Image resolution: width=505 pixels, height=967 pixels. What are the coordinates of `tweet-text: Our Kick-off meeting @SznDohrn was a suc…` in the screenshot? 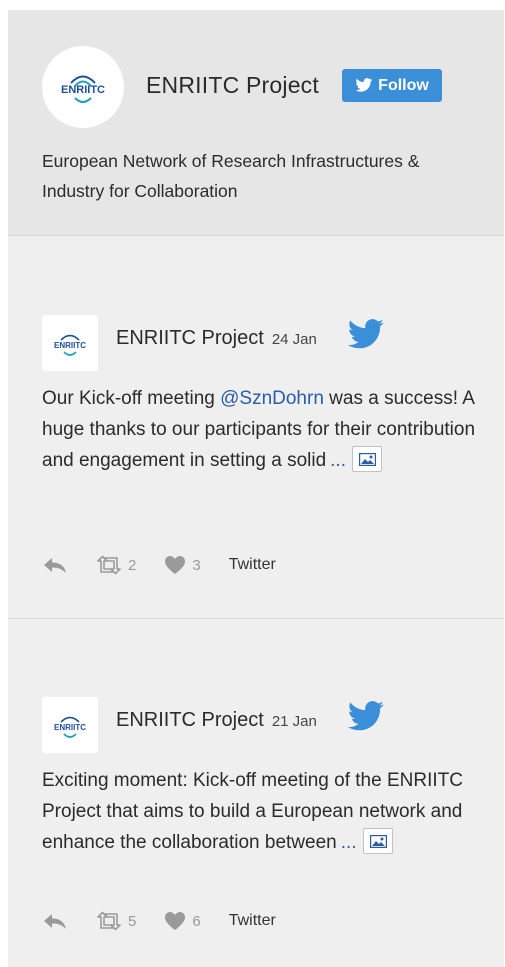 It's located at (262, 429).